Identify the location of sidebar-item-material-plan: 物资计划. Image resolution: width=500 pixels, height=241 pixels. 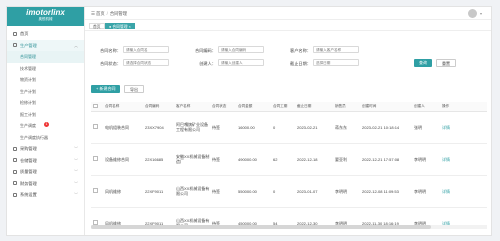
(45, 80).